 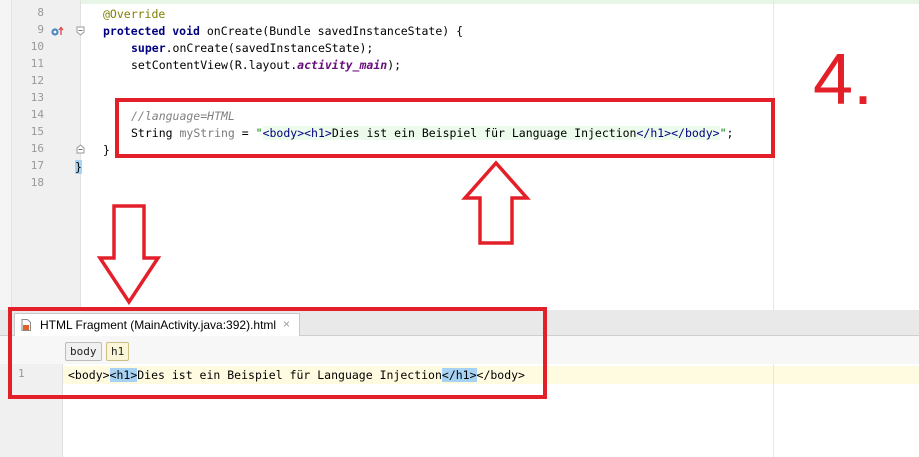 What do you see at coordinates (394, 65) in the screenshot?
I see `code-text: );` at bounding box center [394, 65].